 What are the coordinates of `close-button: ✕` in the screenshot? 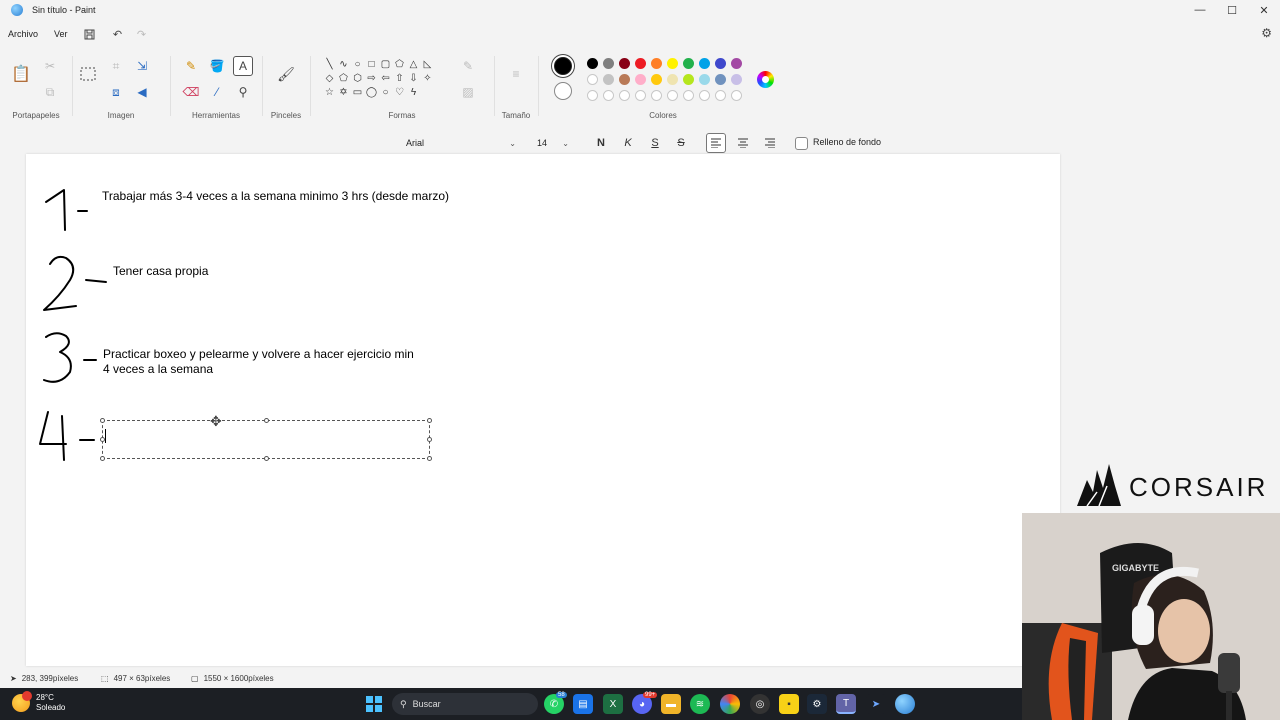 It's located at (1264, 10).